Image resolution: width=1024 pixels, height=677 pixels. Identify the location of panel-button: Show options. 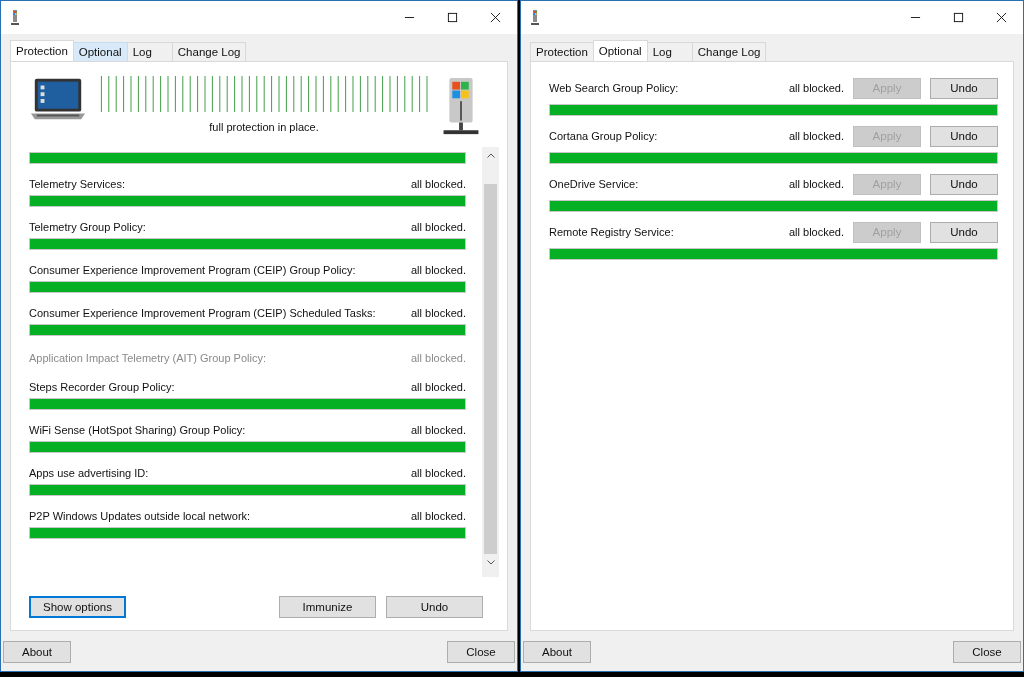
(77, 607).